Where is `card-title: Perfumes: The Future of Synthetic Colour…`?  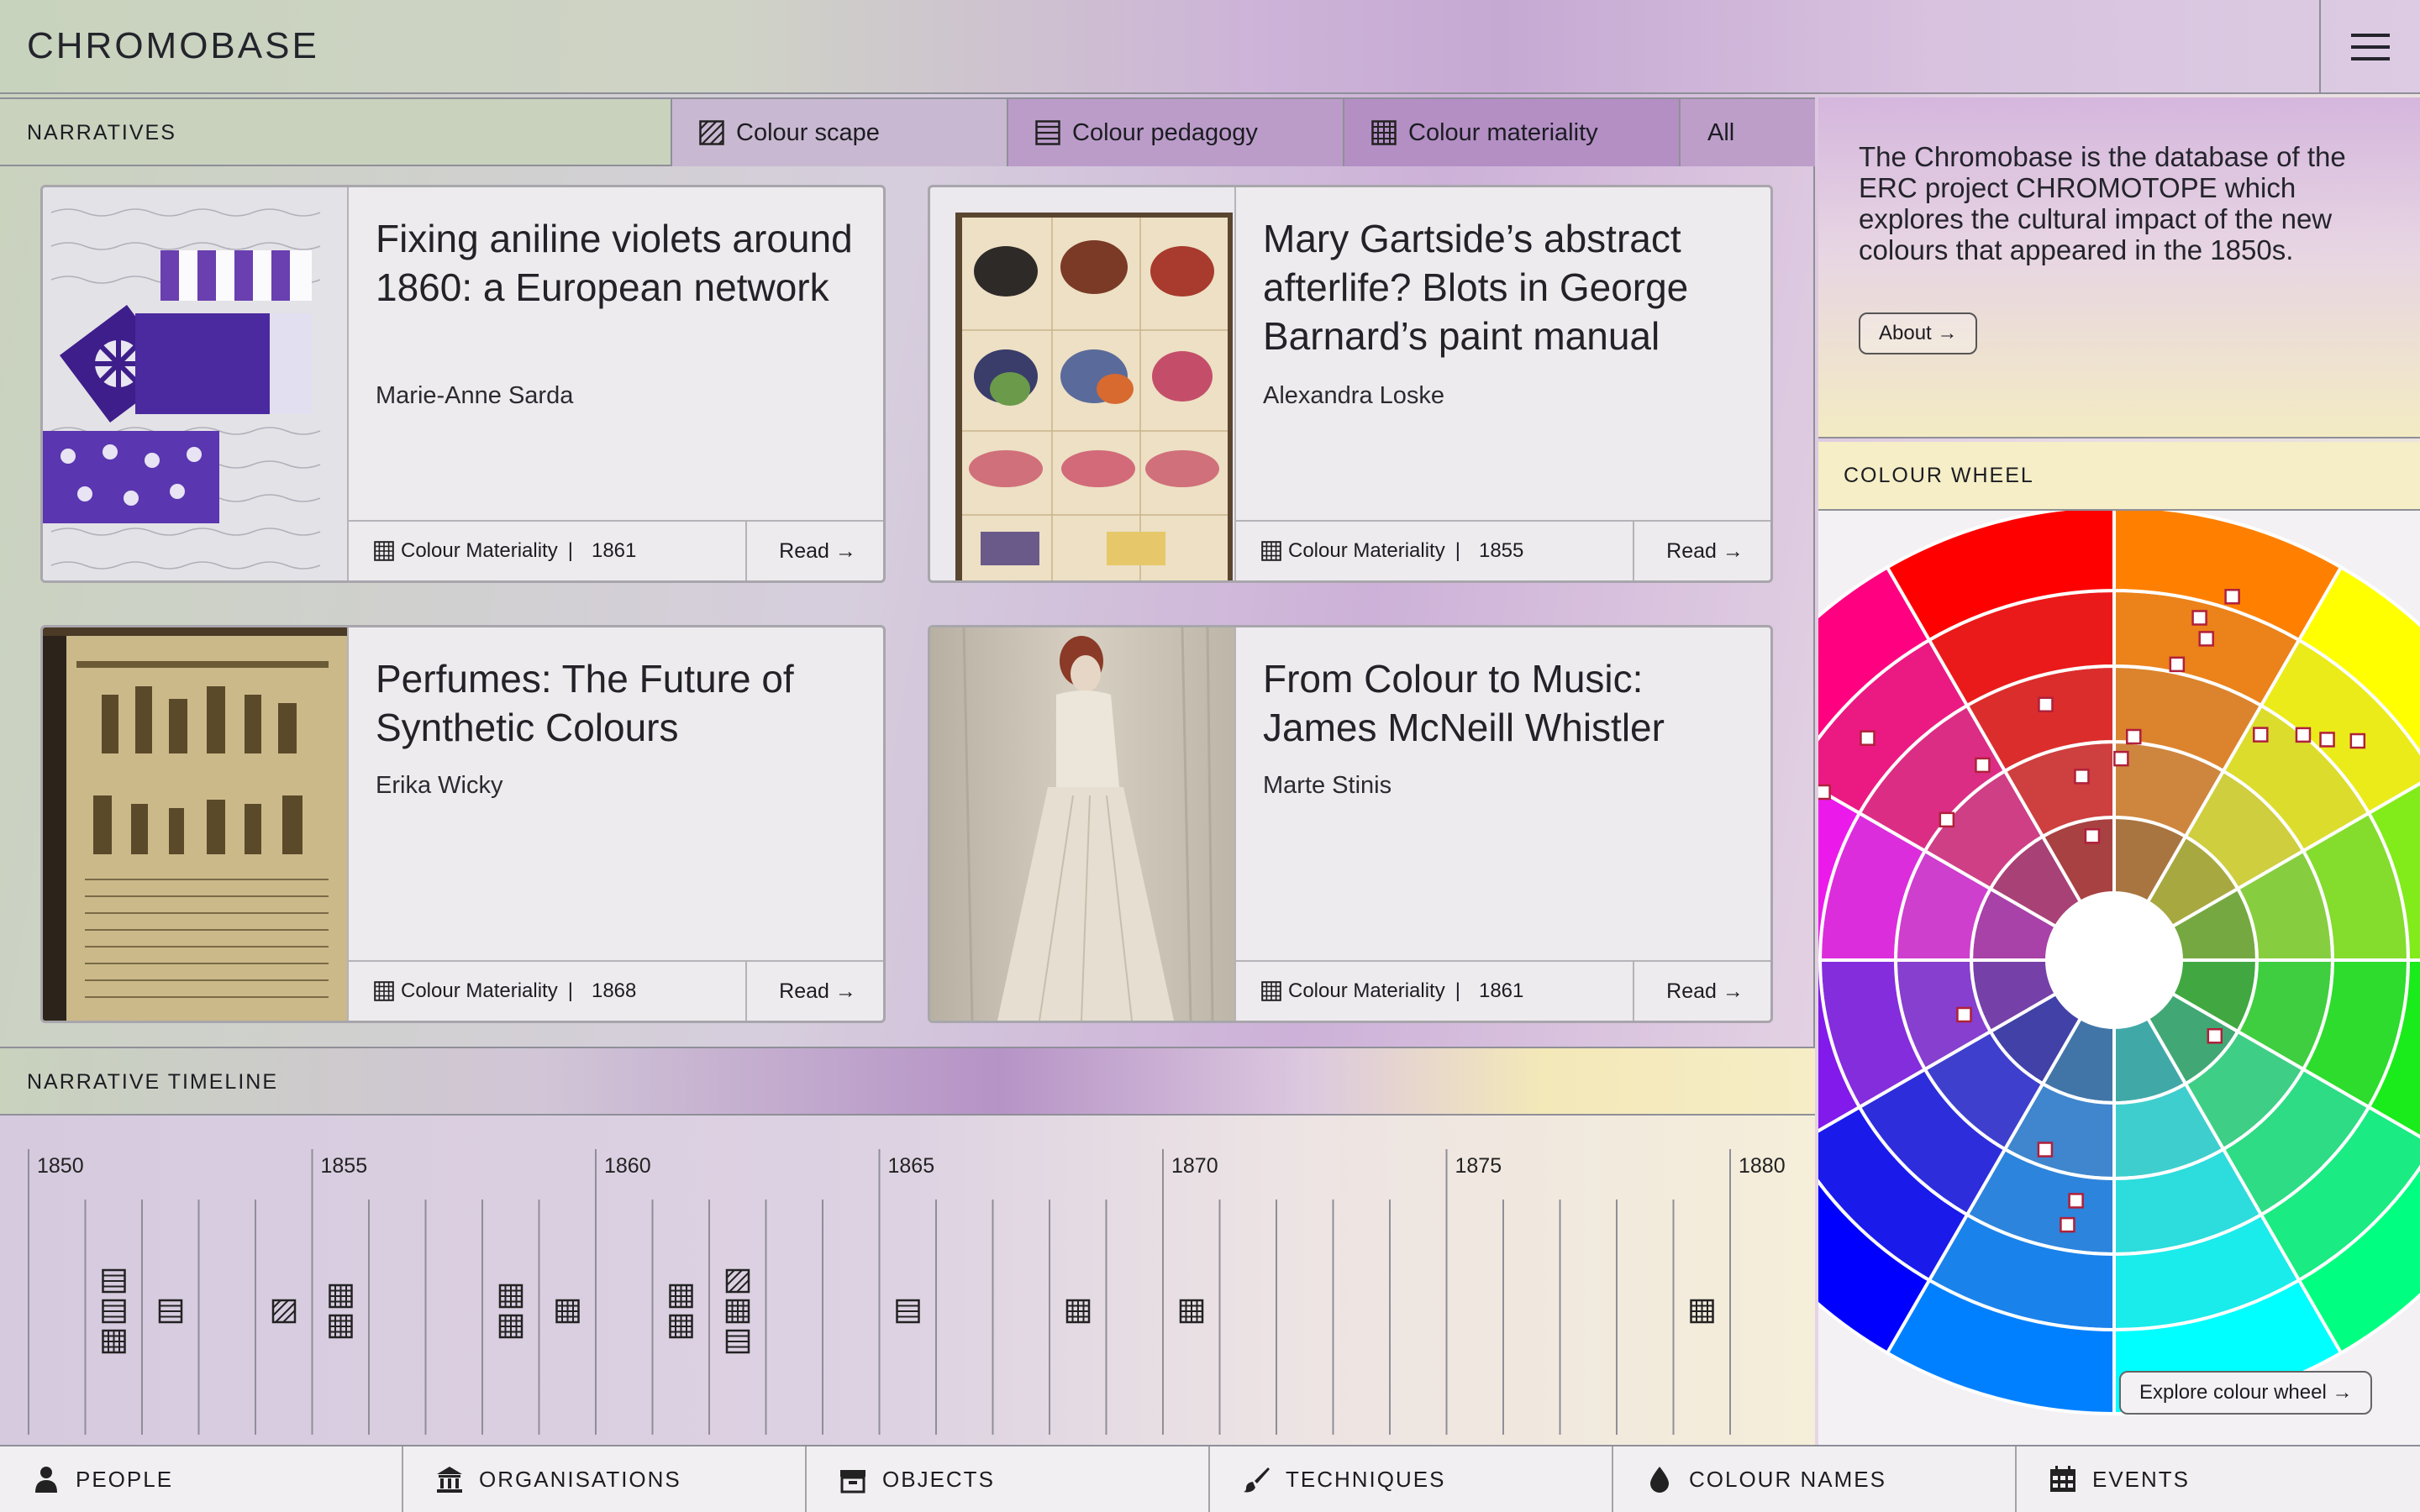 card-title: Perfumes: The Future of Synthetic Colour… is located at coordinates (619, 703).